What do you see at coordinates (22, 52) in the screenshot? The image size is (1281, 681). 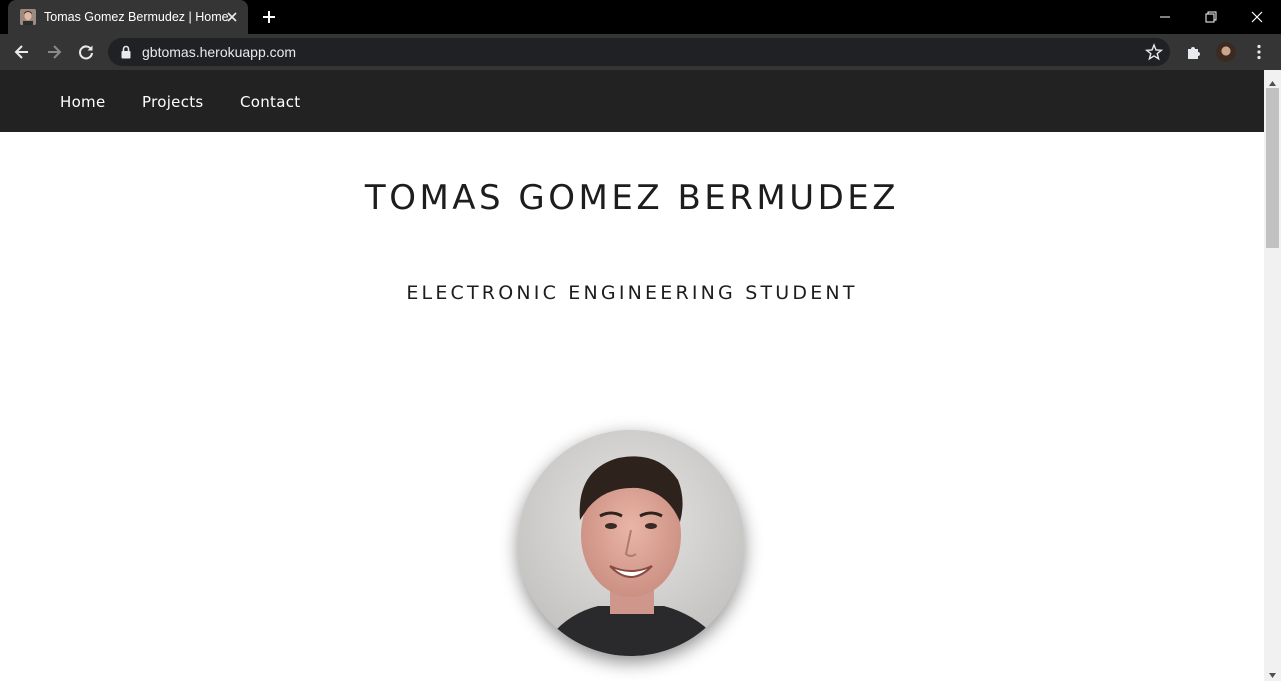 I see `back-arrow-icon` at bounding box center [22, 52].